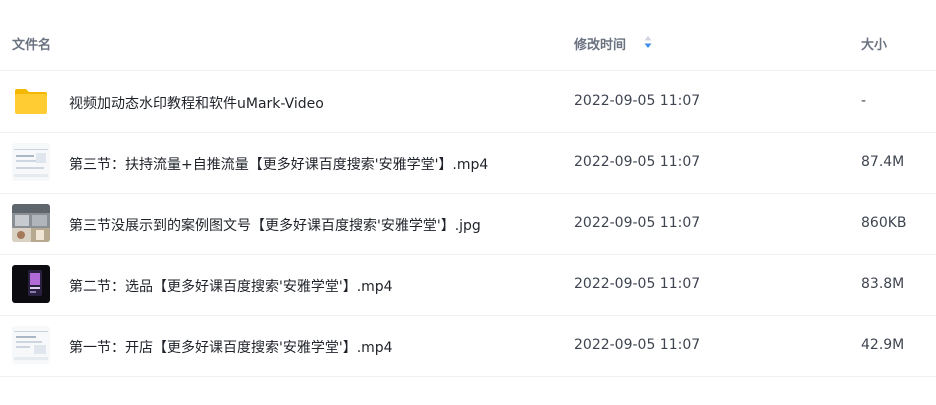 The height and width of the screenshot is (405, 936). Describe the element at coordinates (883, 345) in the screenshot. I see `file-size: 42.9M` at that location.